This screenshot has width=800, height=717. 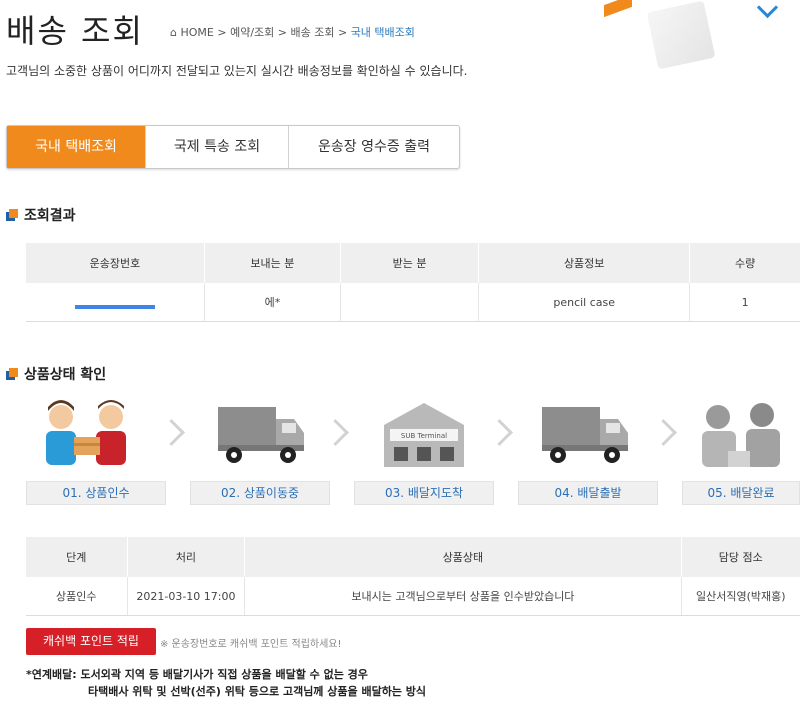 I want to click on result-heading: 조회결과, so click(x=41, y=215).